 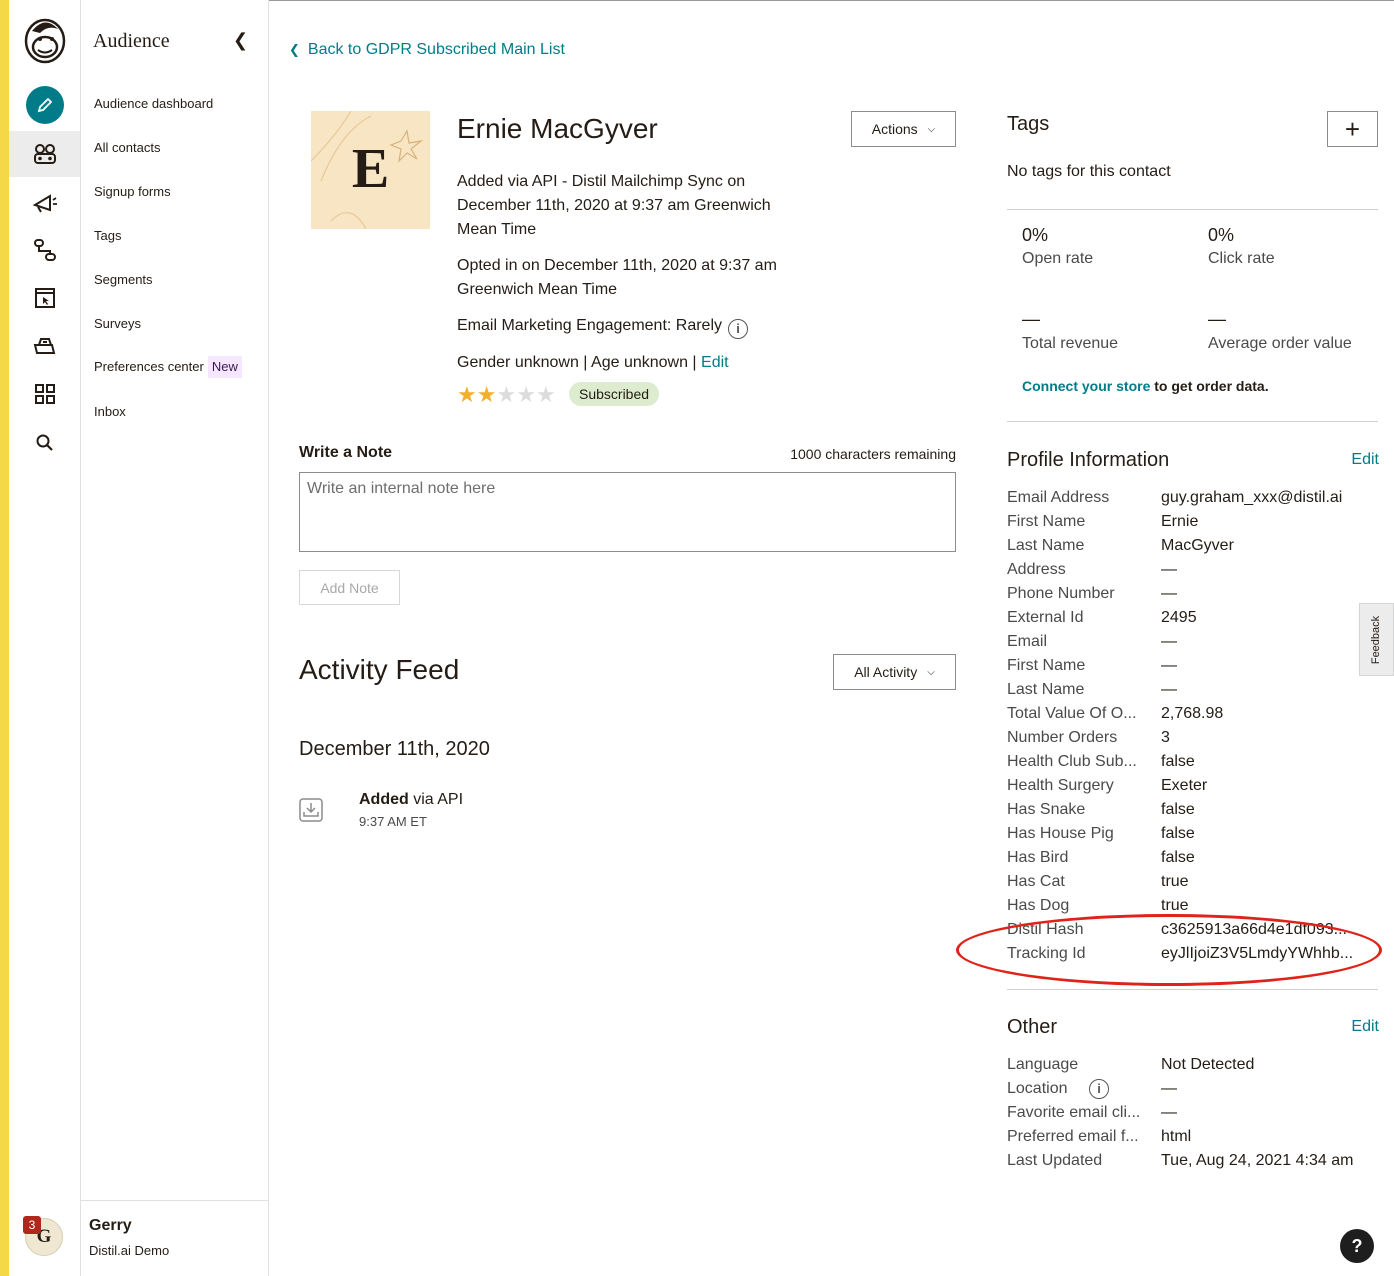 What do you see at coordinates (1280, 343) in the screenshot?
I see `avg-order-label: Average order value` at bounding box center [1280, 343].